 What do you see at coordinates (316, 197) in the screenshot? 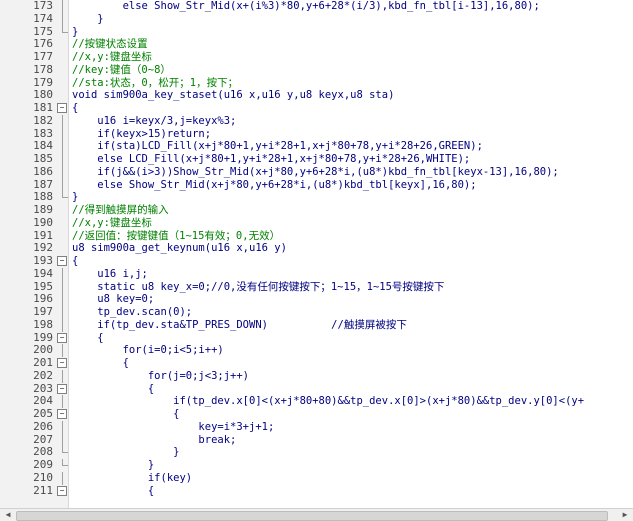
I see `code-line: 188}` at bounding box center [316, 197].